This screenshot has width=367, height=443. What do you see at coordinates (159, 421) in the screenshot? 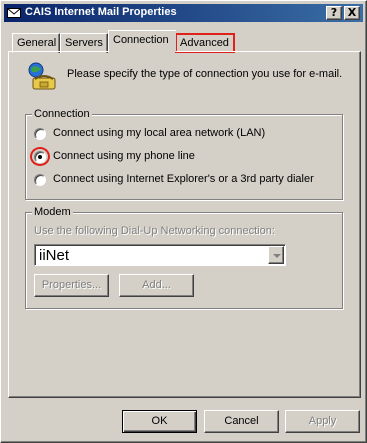
I see `ok-button: OK` at bounding box center [159, 421].